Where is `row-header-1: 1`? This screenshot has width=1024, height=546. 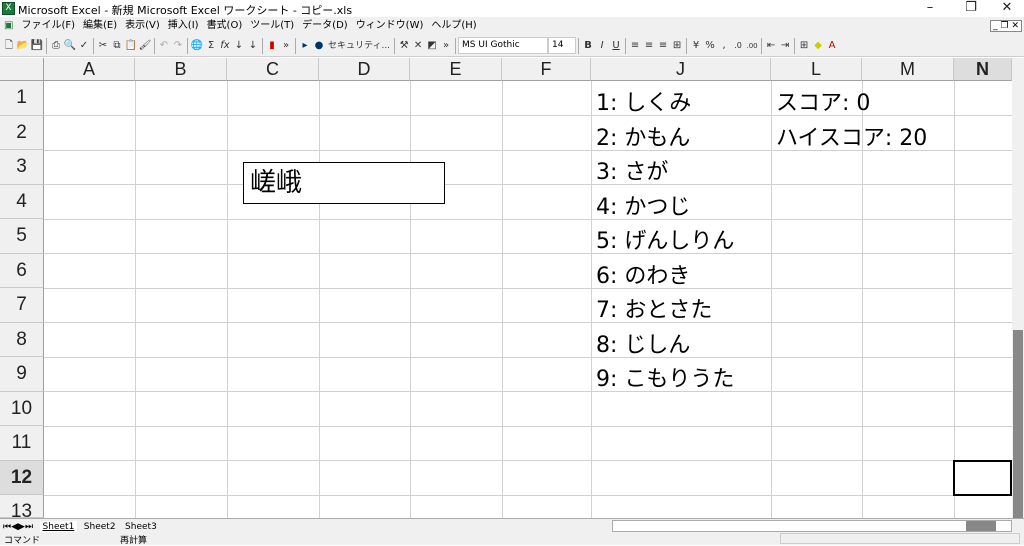
row-header-1: 1 is located at coordinates (22, 98).